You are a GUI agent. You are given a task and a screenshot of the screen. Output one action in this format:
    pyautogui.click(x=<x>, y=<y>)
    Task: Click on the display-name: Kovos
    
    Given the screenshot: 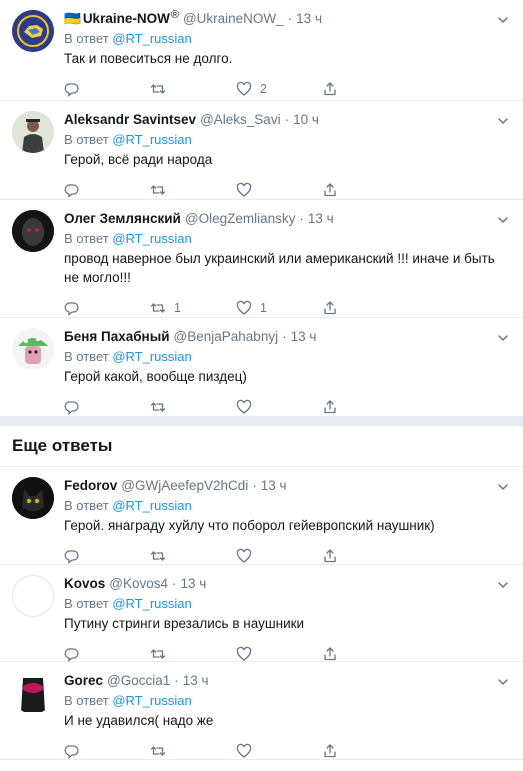 What is the action you would take?
    pyautogui.click(x=84, y=584)
    